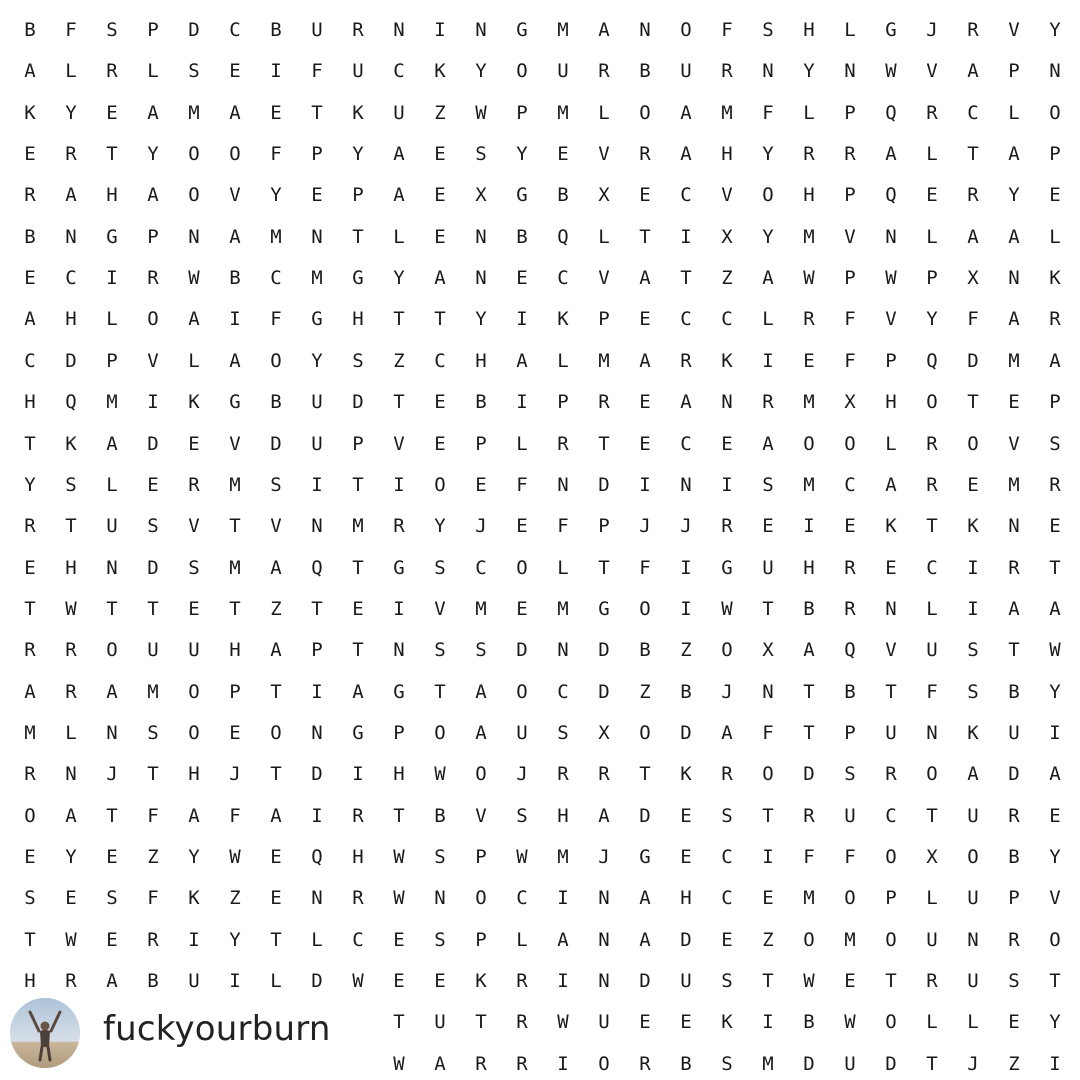 The image size is (1080, 1080). I want to click on grid-letter: G, so click(317, 319).